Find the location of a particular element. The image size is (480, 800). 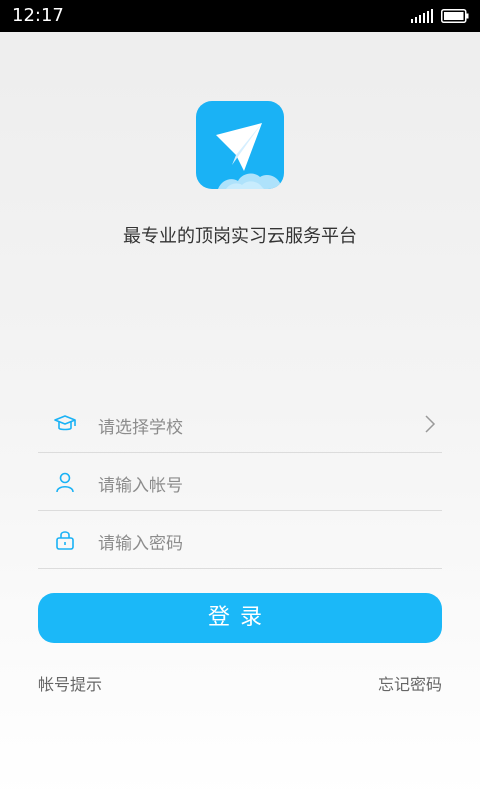

school-select: 请选择学校 is located at coordinates (240, 424).